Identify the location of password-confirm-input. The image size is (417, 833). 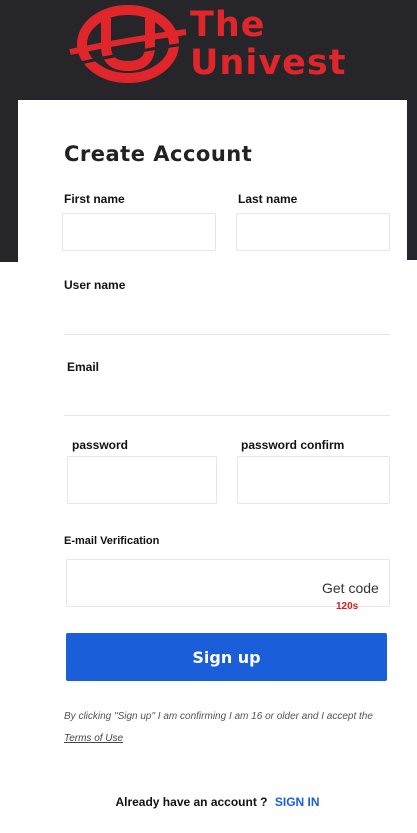
(313, 480).